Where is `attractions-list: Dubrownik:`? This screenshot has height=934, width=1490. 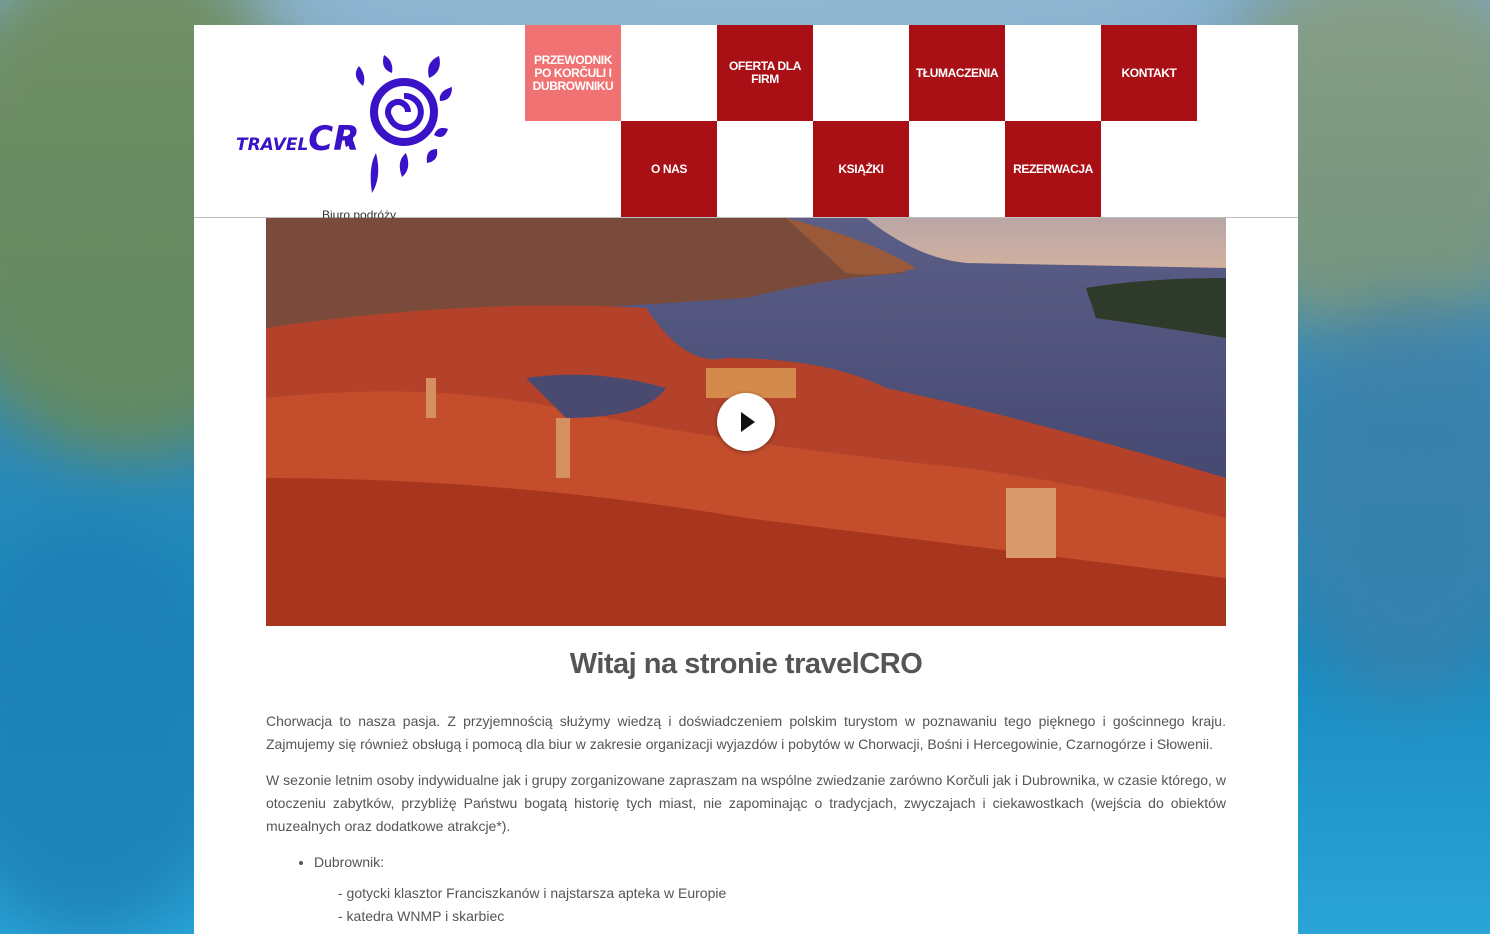 attractions-list: Dubrownik: is located at coordinates (746, 862).